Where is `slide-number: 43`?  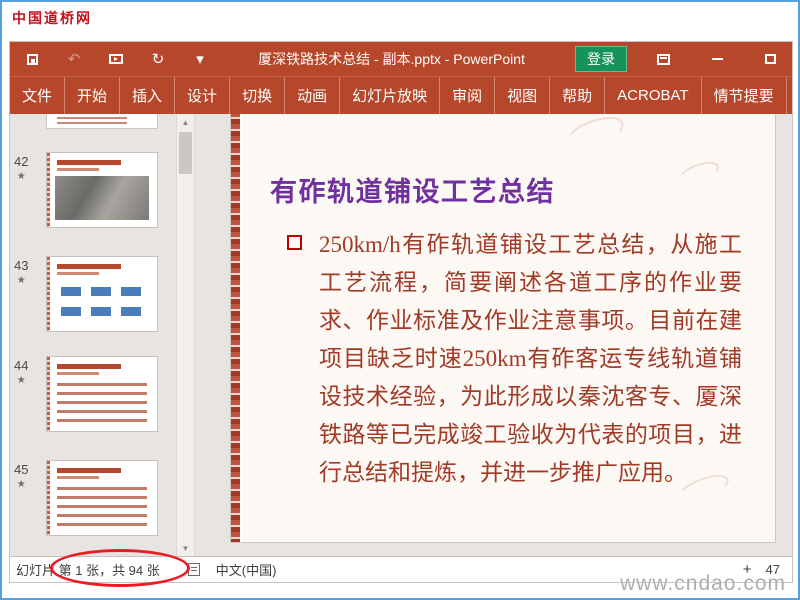 slide-number: 43 is located at coordinates (21, 265).